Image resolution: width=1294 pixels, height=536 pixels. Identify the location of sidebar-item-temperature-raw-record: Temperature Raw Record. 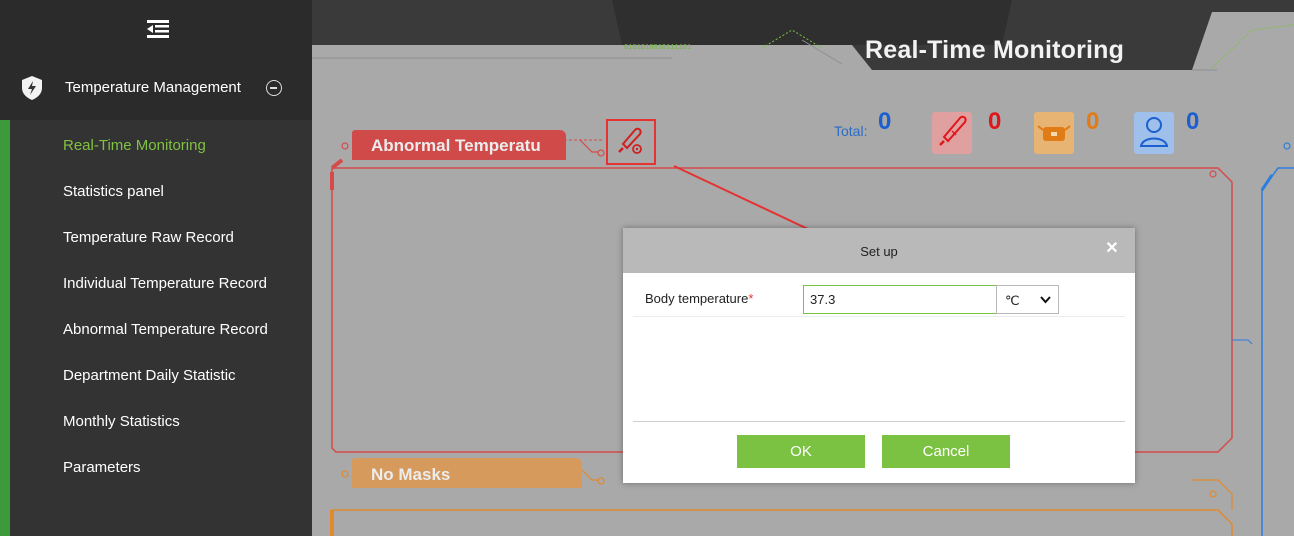
(148, 237).